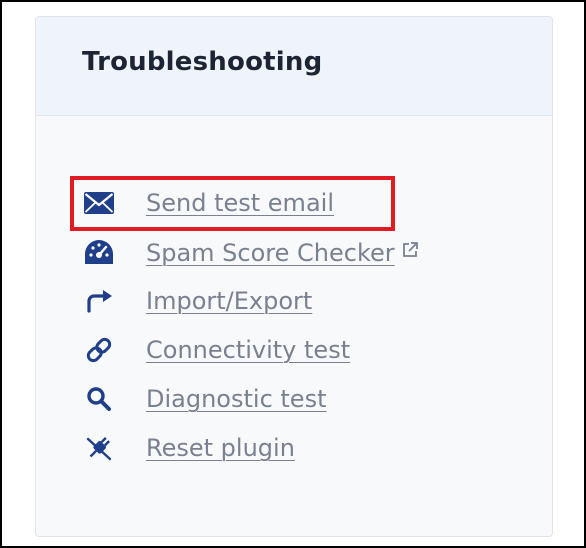 The height and width of the screenshot is (548, 586). I want to click on reset-plugin-label: Reset plugin, so click(220, 448).